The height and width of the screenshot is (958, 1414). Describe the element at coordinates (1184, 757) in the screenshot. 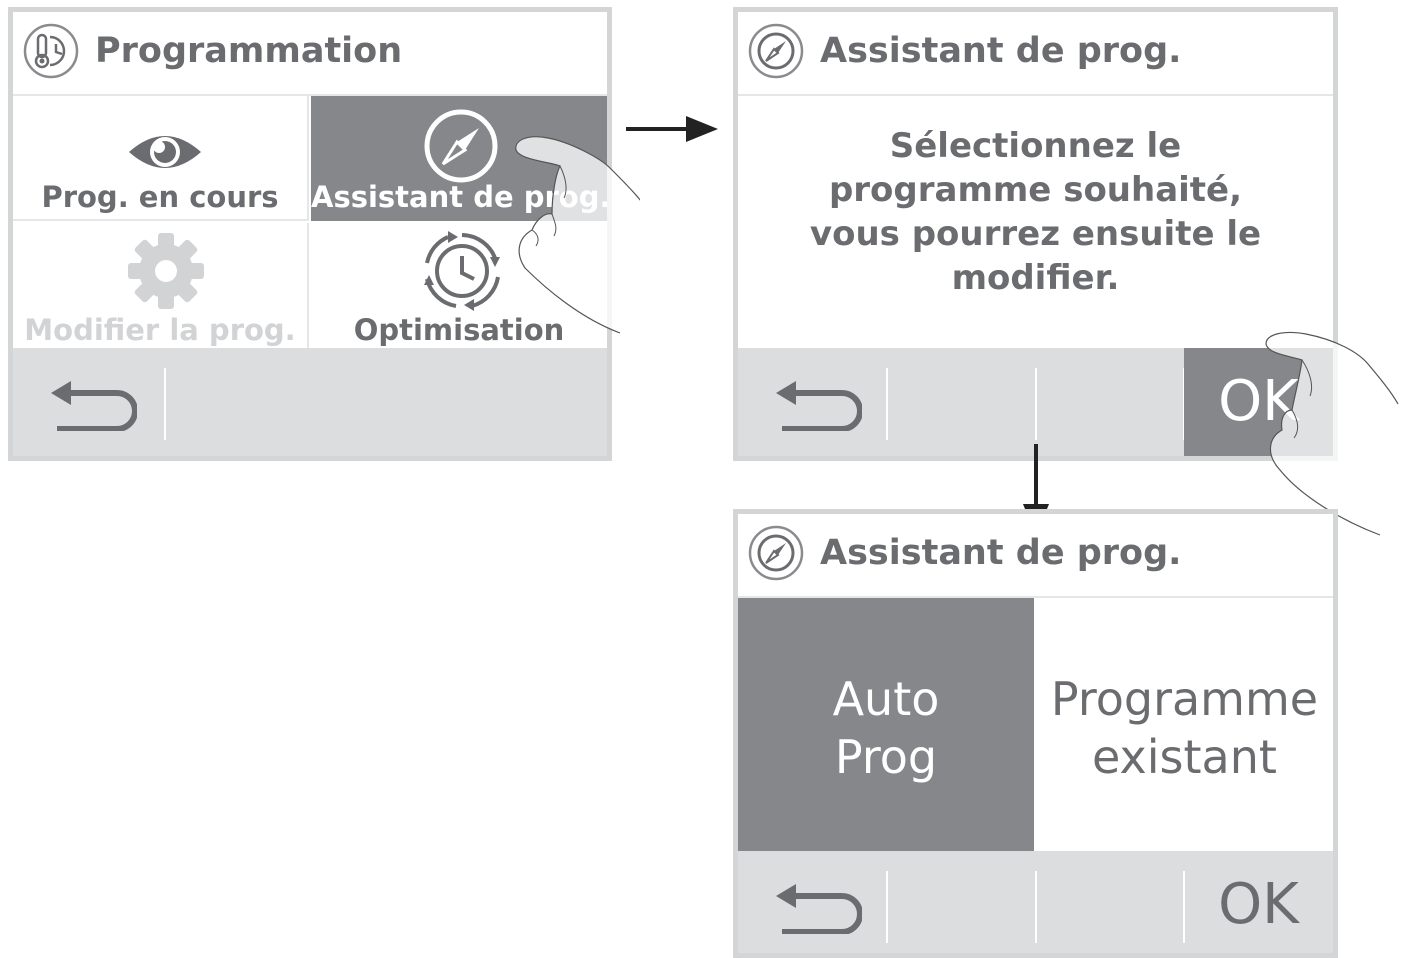

I see `option-label-line: existant` at that location.